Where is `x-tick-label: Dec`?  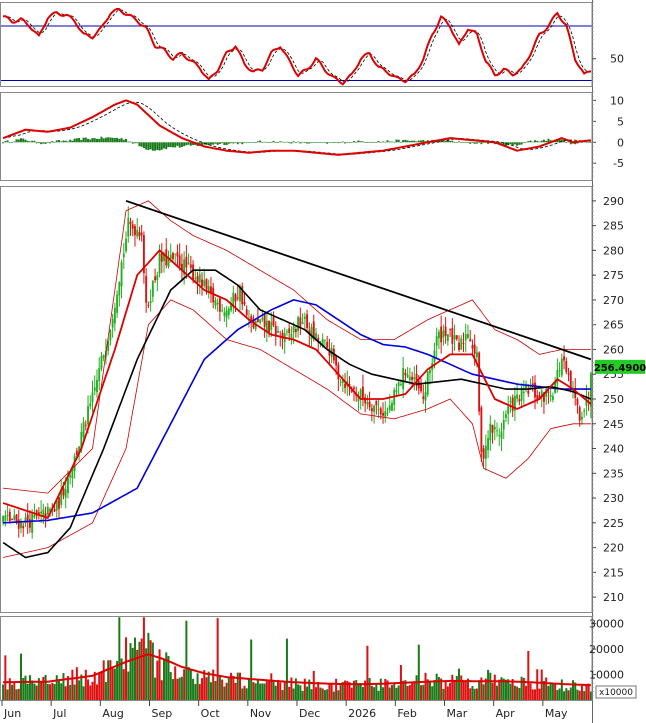 x-tick-label: Dec is located at coordinates (309, 713).